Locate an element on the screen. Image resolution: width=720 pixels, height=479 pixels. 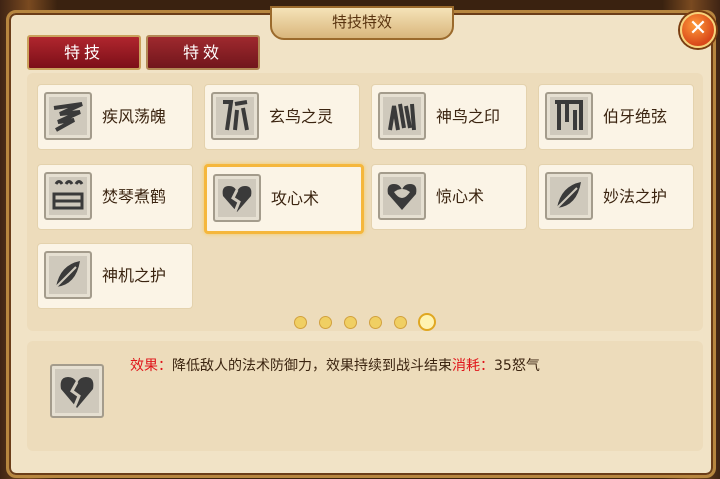
skill-item: 神机之护 is located at coordinates (115, 276).